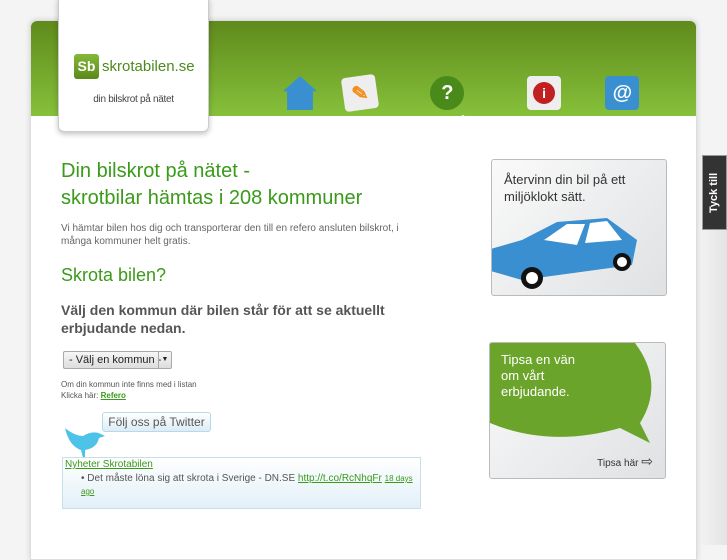 The height and width of the screenshot is (560, 727). What do you see at coordinates (156, 422) in the screenshot?
I see `follow-twitter-button: Följ oss på Twitter` at bounding box center [156, 422].